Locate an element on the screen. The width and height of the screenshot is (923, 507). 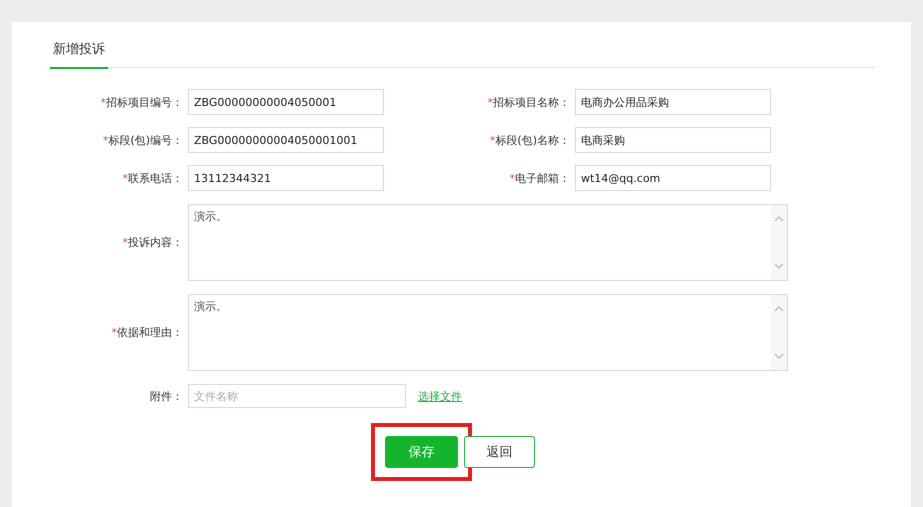
field-label: *标段(包)编号： is located at coordinates (143, 140).